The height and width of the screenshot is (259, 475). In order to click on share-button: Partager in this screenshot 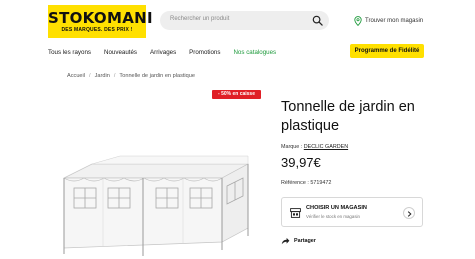, I will do `click(298, 241)`.